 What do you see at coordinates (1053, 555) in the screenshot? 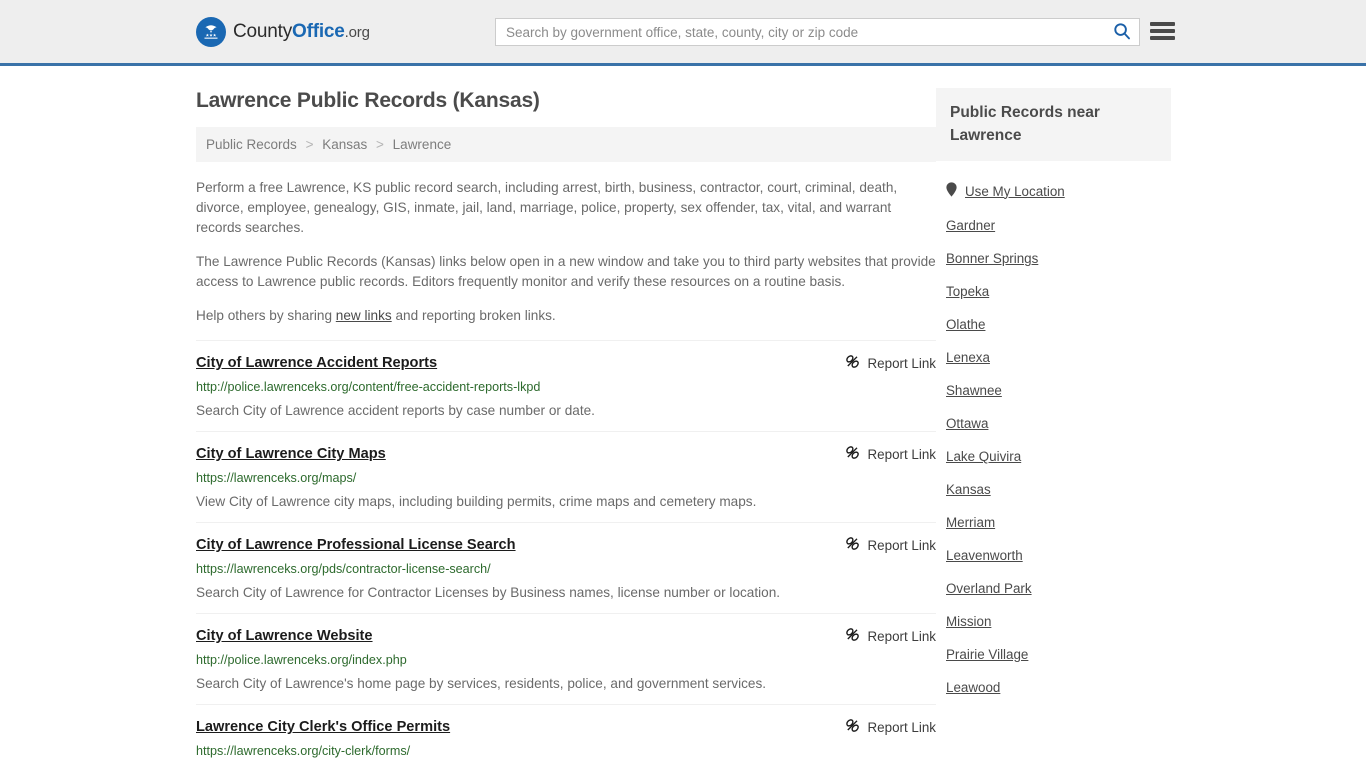
I see `sidebar-item-leavenworth: Leavenworth` at bounding box center [1053, 555].